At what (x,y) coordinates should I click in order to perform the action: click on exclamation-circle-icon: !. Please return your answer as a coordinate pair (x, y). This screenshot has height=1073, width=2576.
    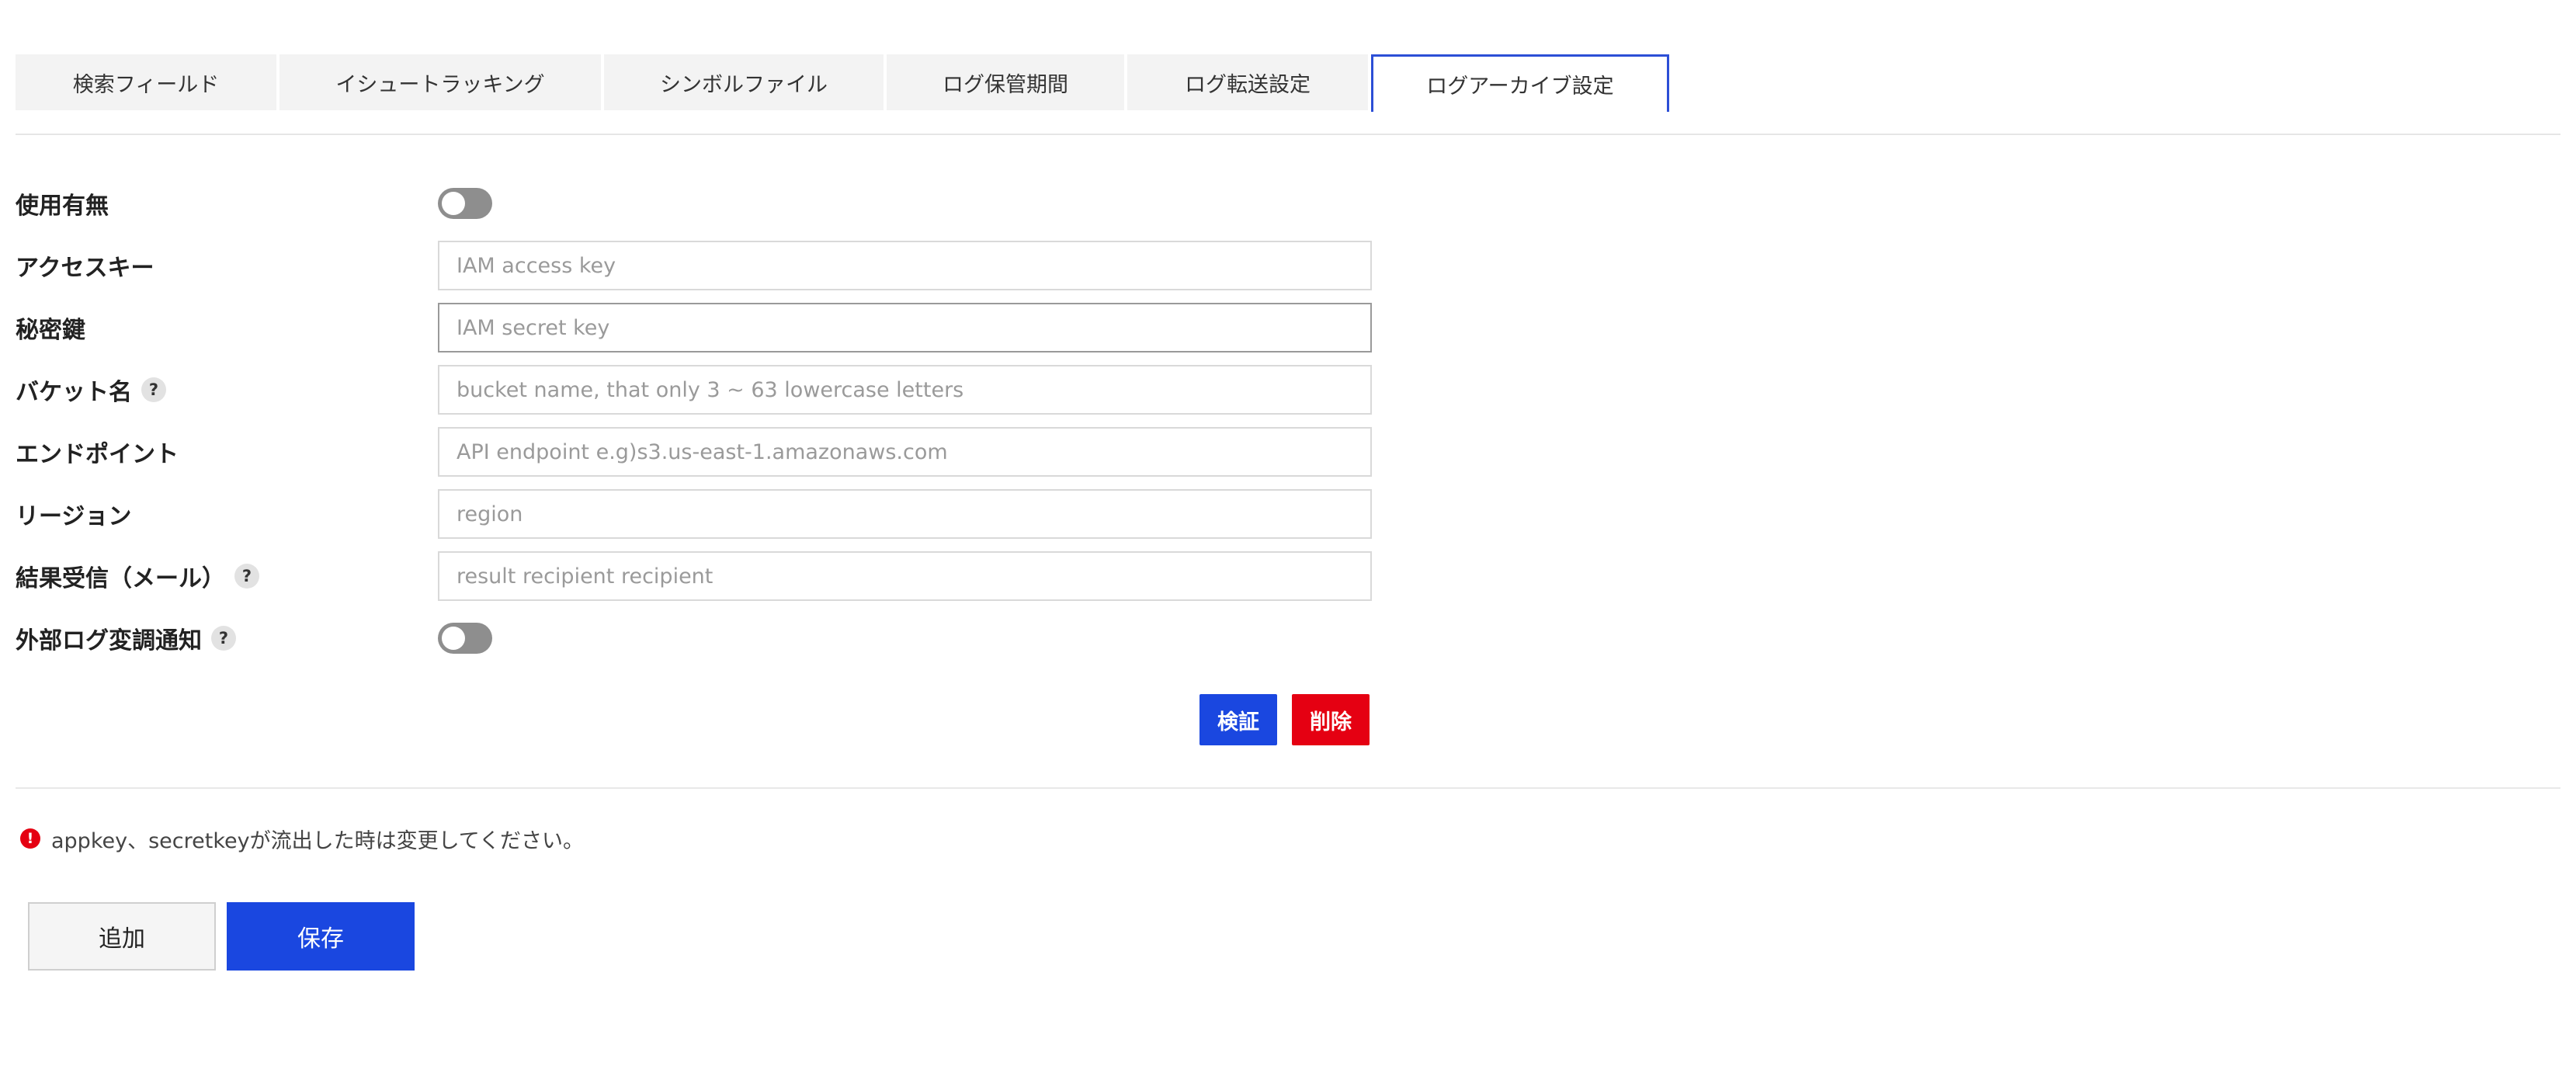
    Looking at the image, I should click on (30, 839).